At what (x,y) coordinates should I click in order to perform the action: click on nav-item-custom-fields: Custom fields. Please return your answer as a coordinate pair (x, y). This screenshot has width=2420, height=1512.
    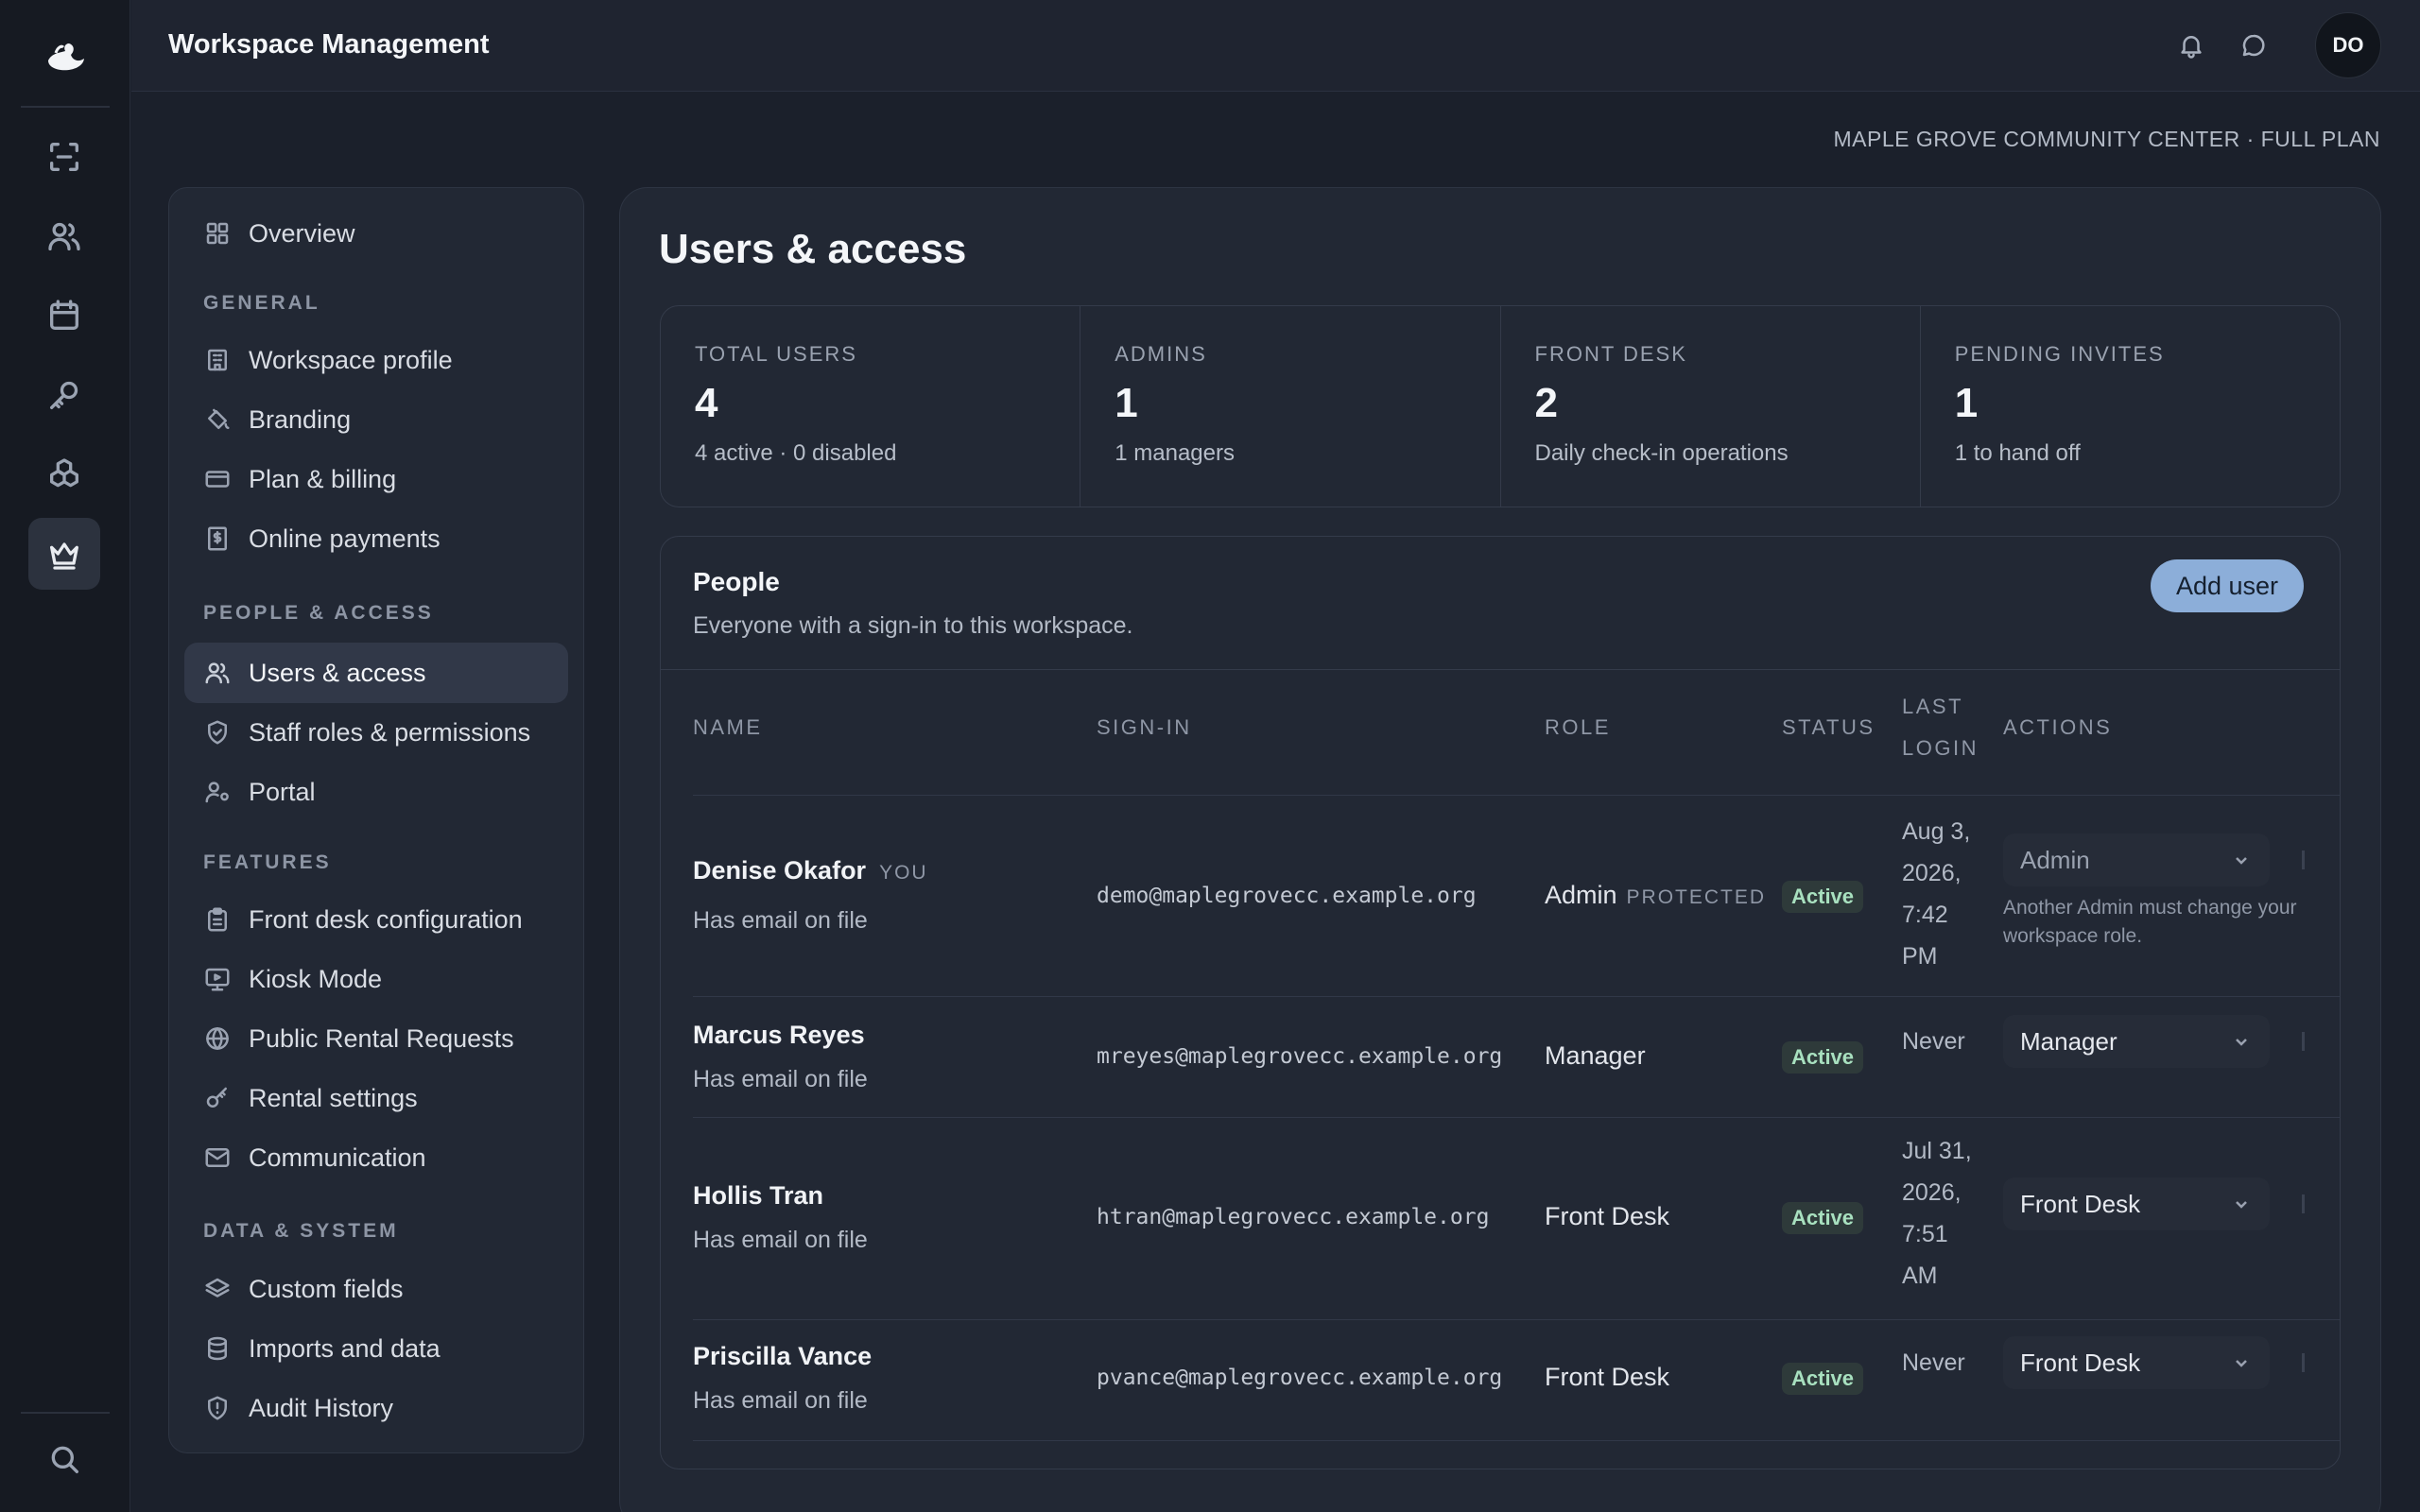
    Looking at the image, I should click on (376, 1289).